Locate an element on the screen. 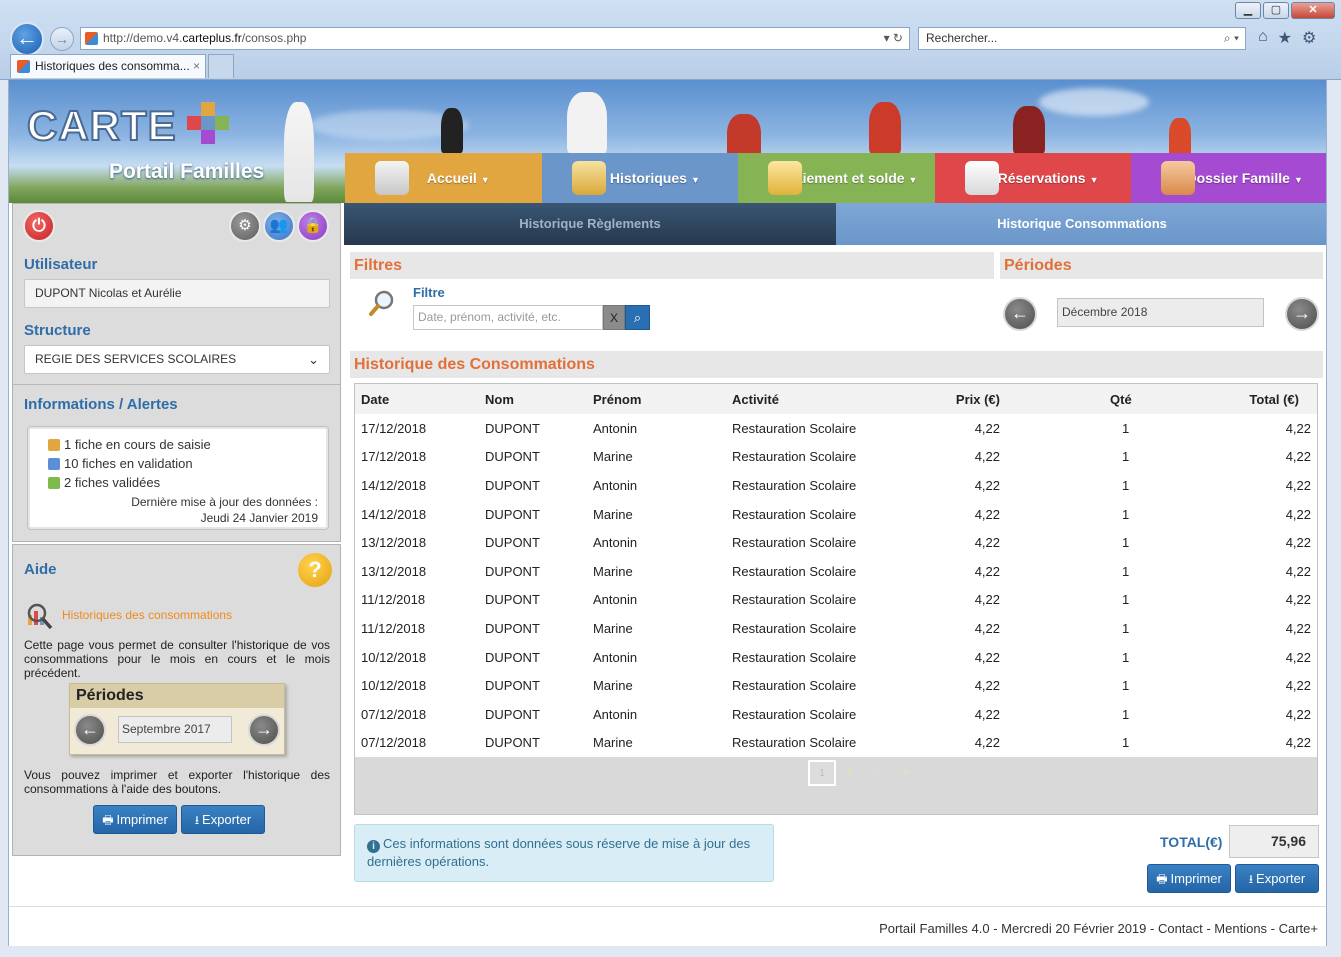 Image resolution: width=1341 pixels, height=957 pixels. left-arrow-icon: ← is located at coordinates (90, 730).